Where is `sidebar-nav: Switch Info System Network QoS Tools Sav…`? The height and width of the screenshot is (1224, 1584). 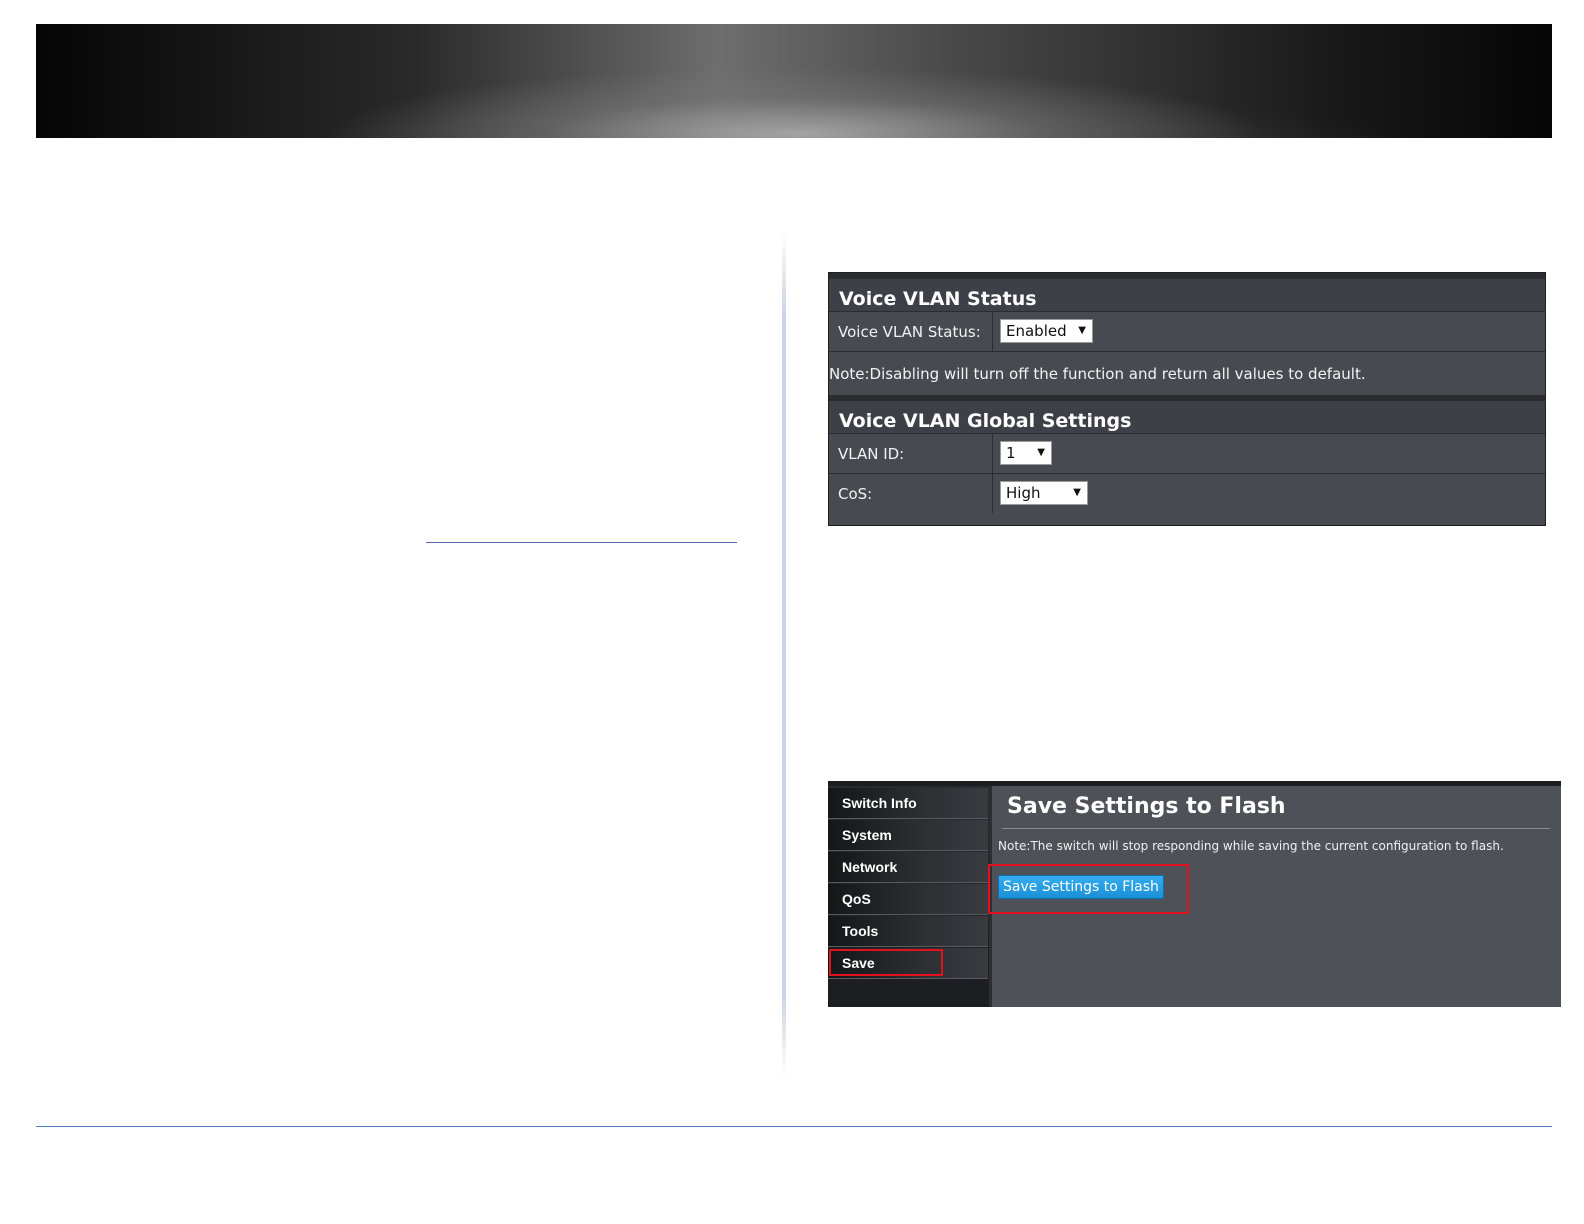
sidebar-nav: Switch Info System Network QoS Tools Sav… is located at coordinates (910, 896).